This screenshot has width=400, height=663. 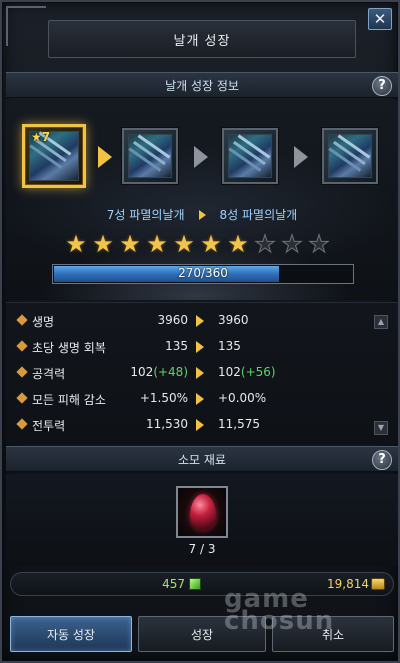 What do you see at coordinates (378, 584) in the screenshot?
I see `gold-coin-icon` at bounding box center [378, 584].